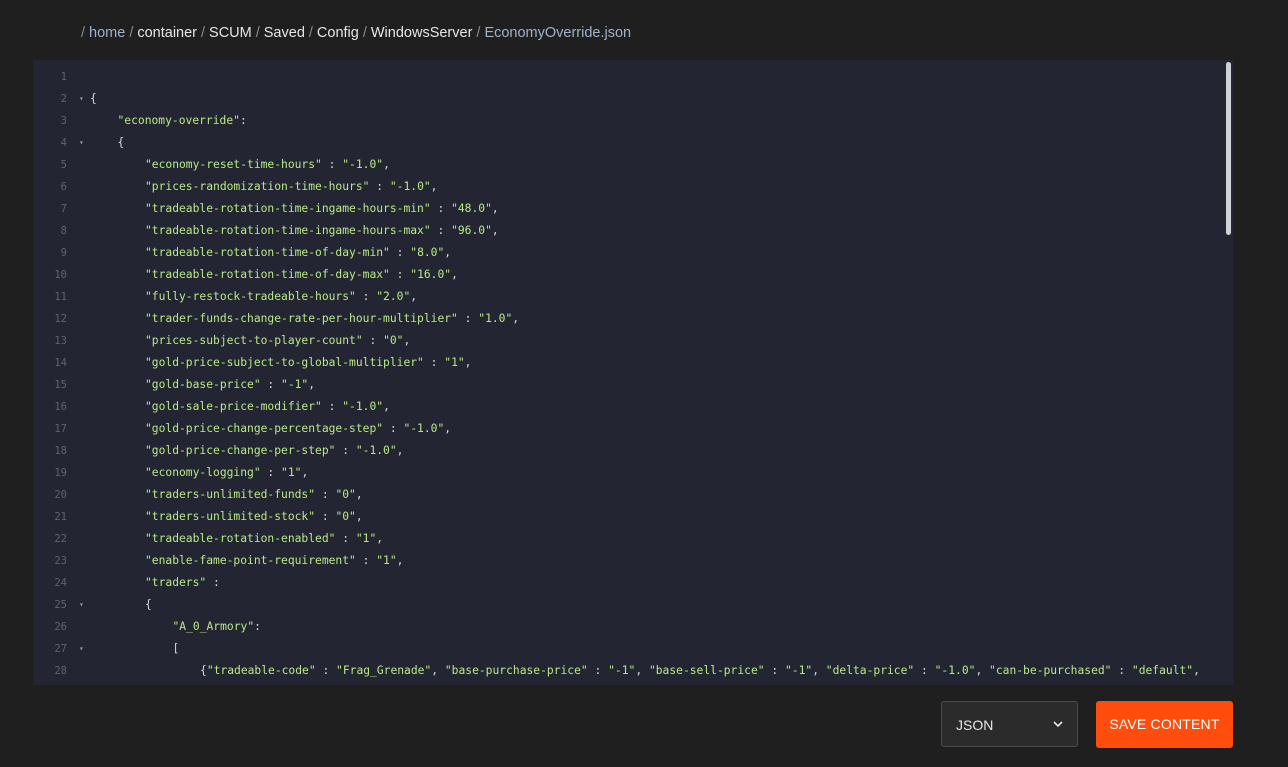 This screenshot has width=1288, height=767. I want to click on line-number: 28, so click(60, 671).